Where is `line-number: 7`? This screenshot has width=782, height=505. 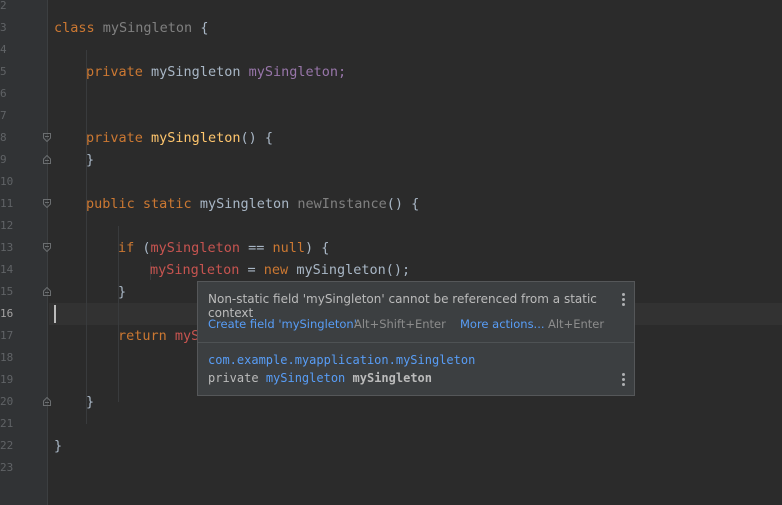
line-number: 7 is located at coordinates (3, 115).